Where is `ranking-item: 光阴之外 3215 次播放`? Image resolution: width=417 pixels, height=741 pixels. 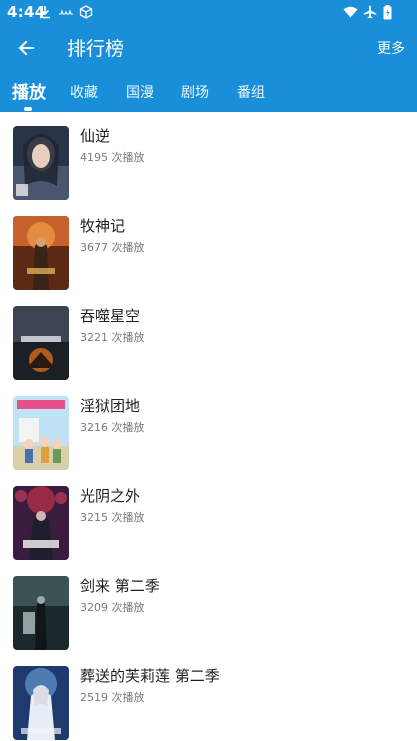
ranking-item: 光阴之外 3215 次播放 is located at coordinates (208, 517).